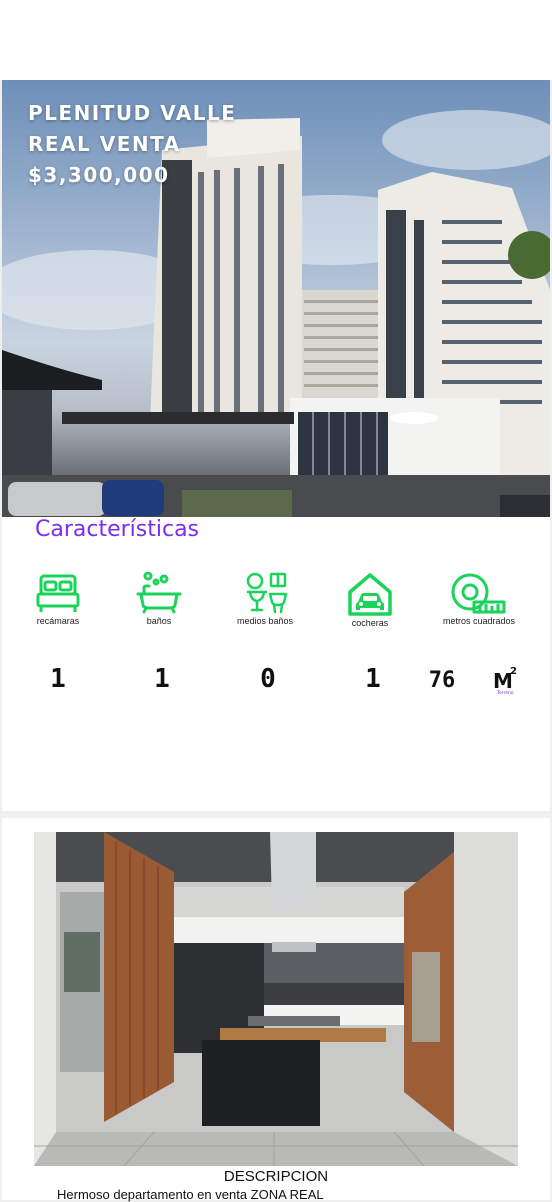 This screenshot has height=1202, width=552. What do you see at coordinates (58, 621) in the screenshot?
I see `feature-bedrooms-label: recámaras` at bounding box center [58, 621].